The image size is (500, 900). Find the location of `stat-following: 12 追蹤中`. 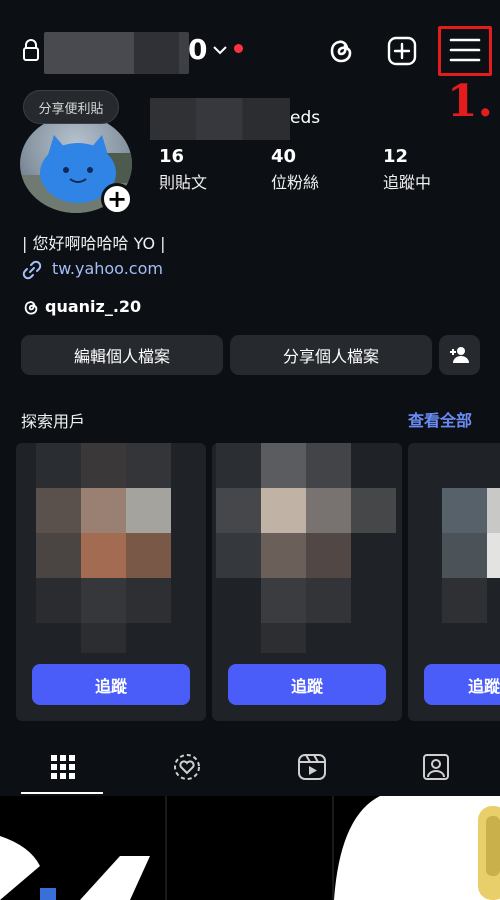

stat-following: 12 追蹤中 is located at coordinates (428, 169).